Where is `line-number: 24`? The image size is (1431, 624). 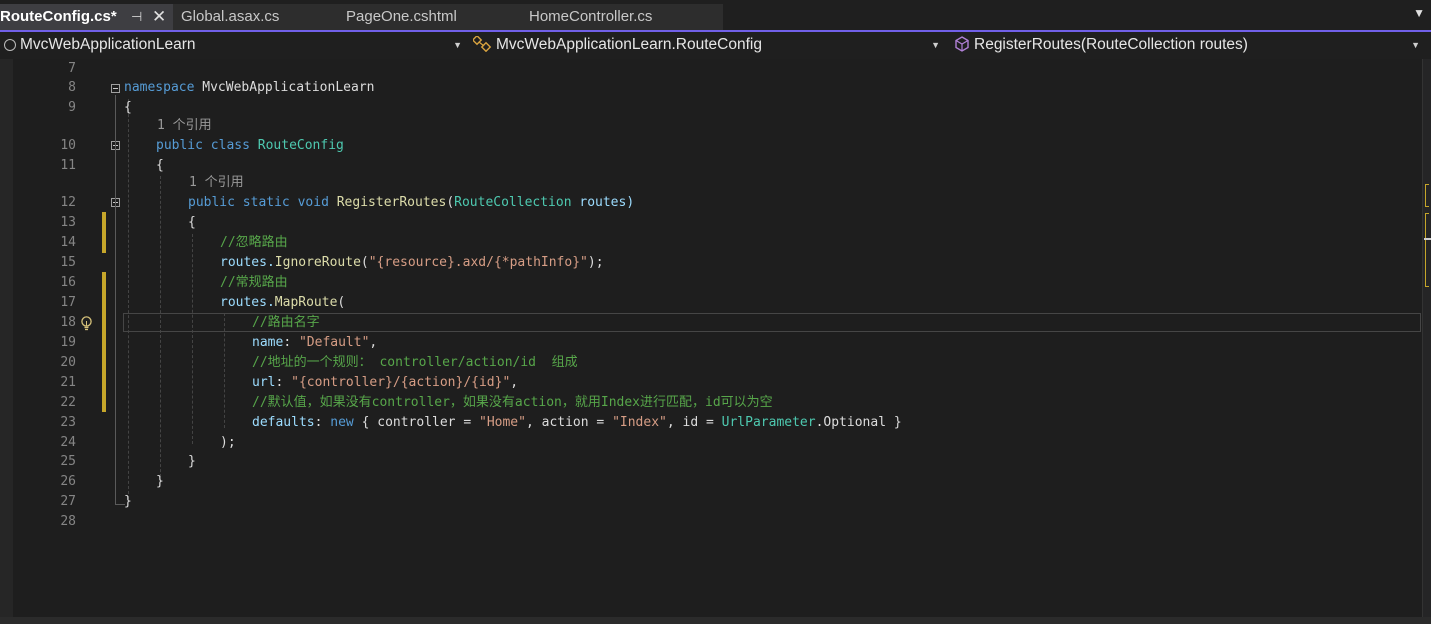
line-number: 24 is located at coordinates (68, 442).